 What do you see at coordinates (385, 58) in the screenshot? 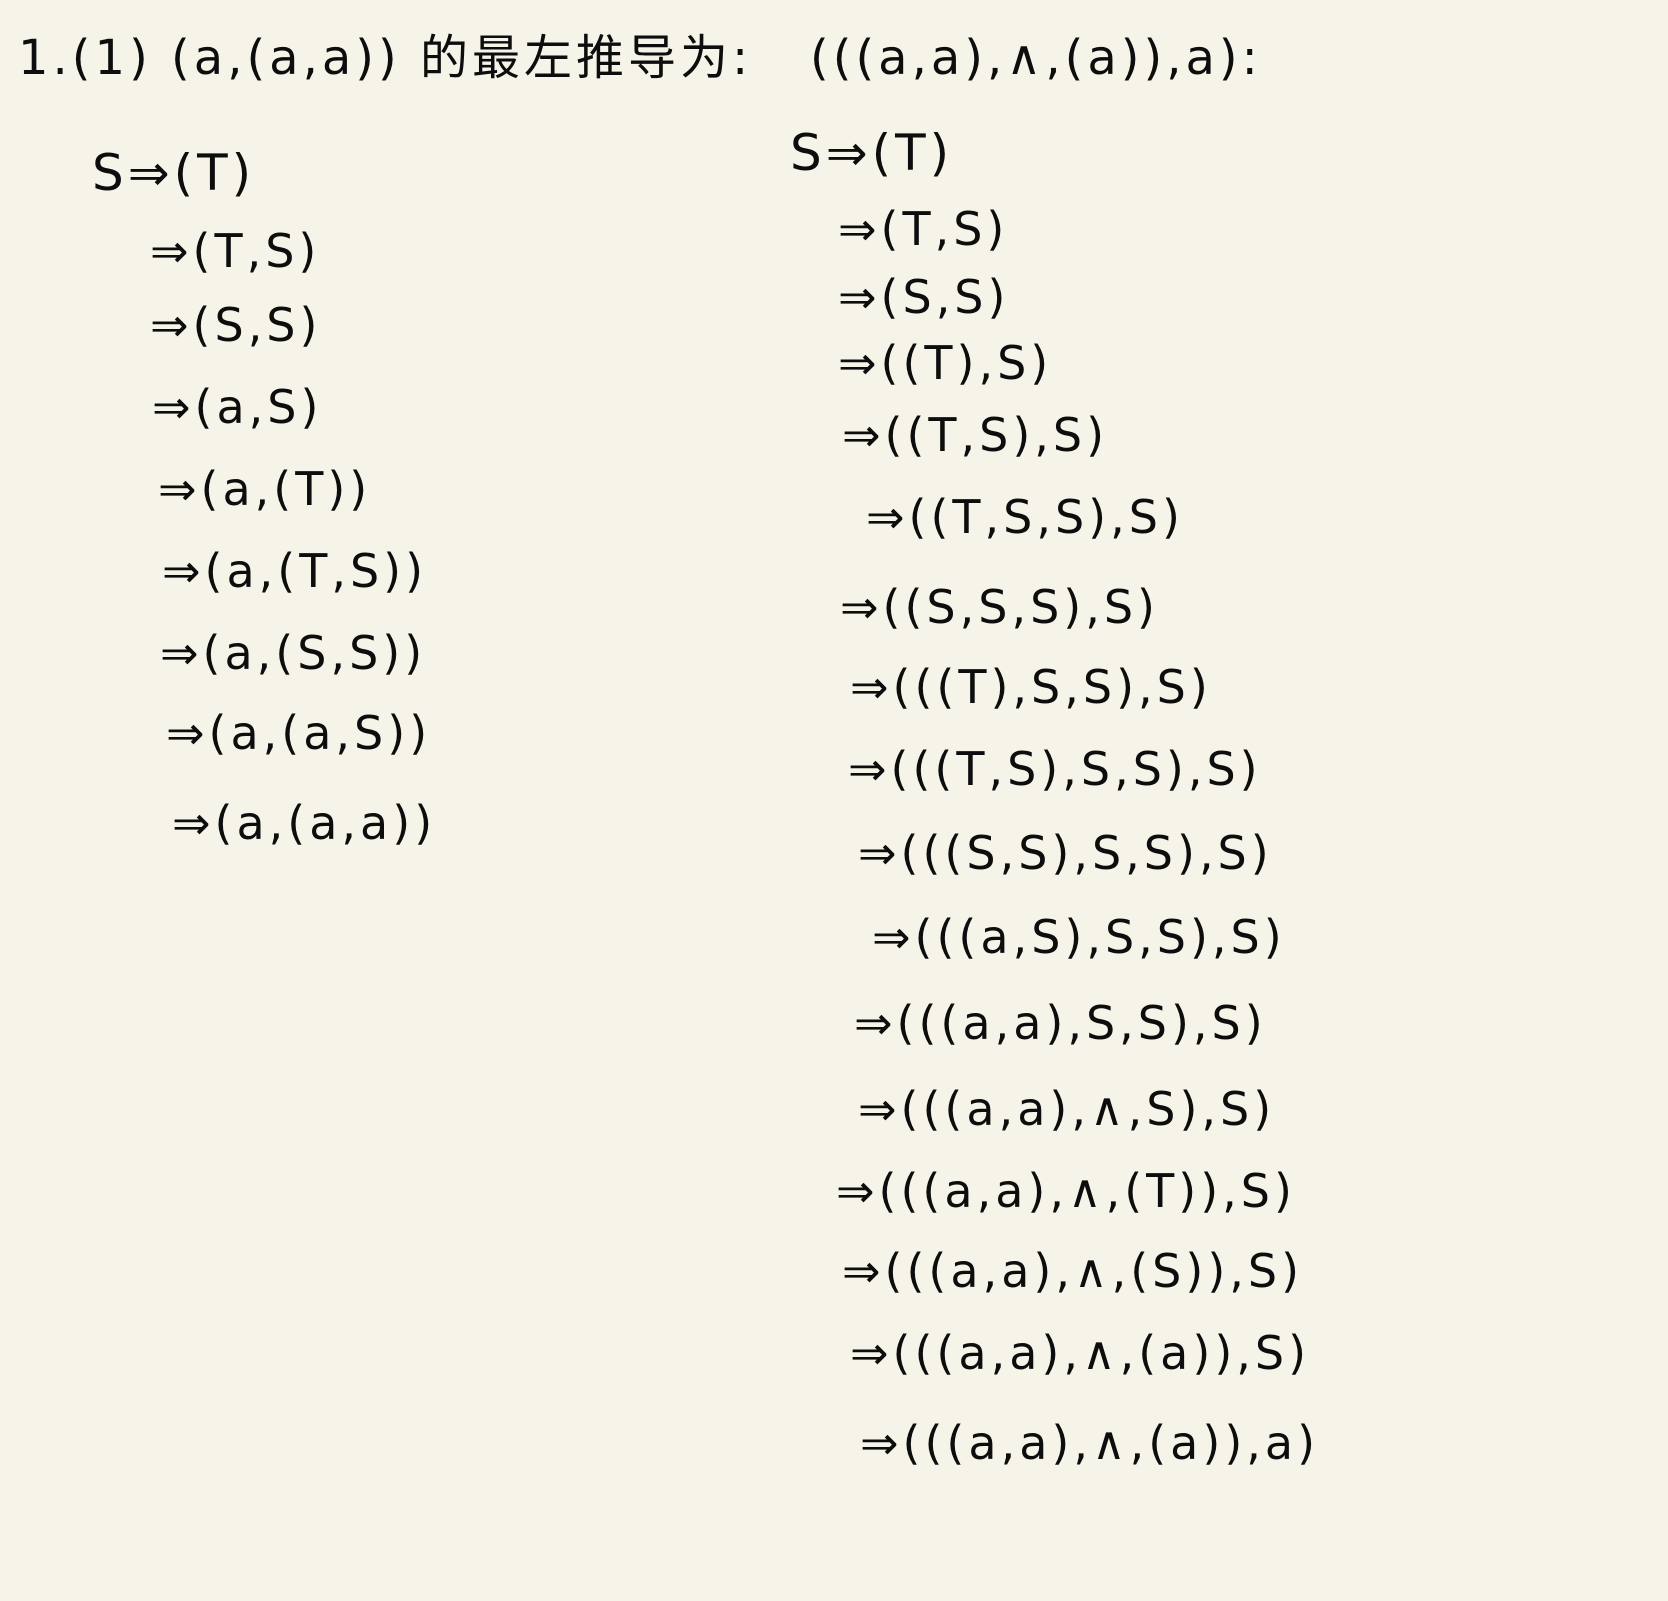
I see `left-heading: 1.(1) (a,(a,a)) 的最左推导为:` at bounding box center [385, 58].